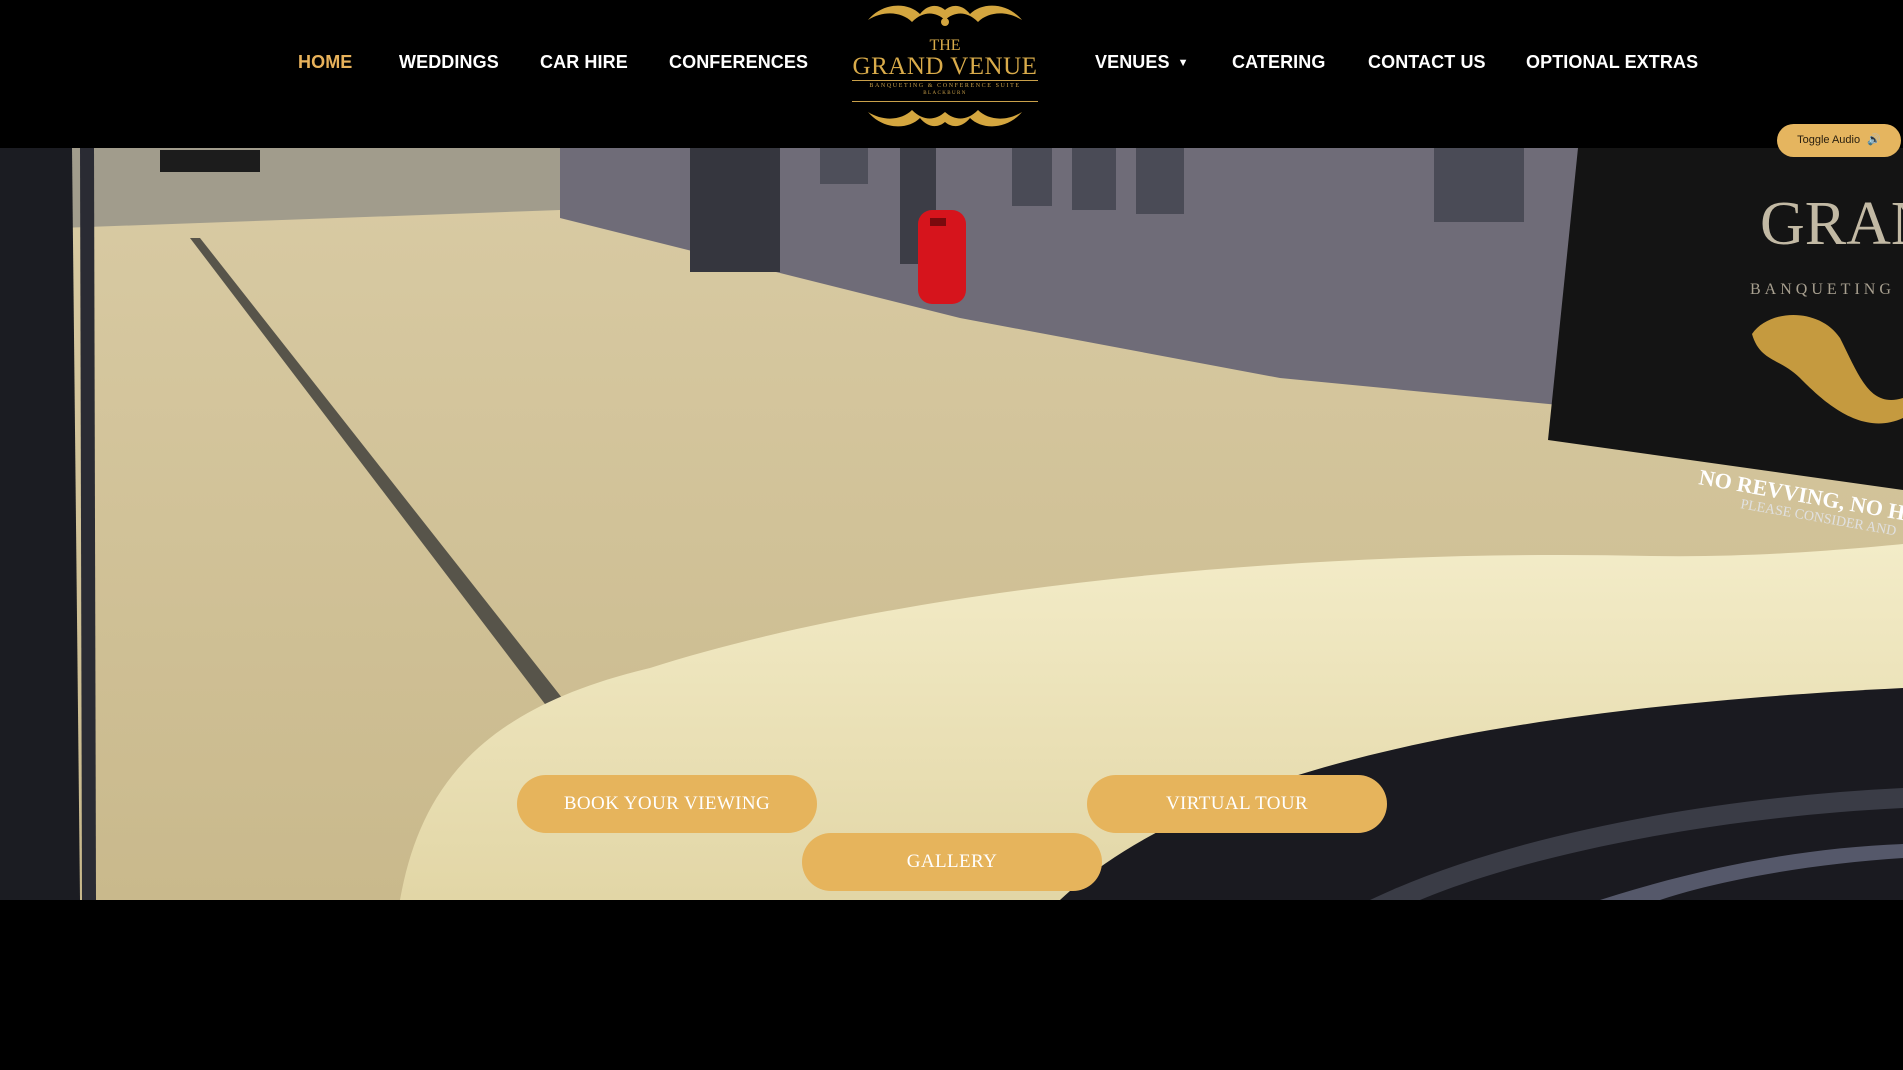  I want to click on chevron-down-icon: ▼, so click(1183, 63).